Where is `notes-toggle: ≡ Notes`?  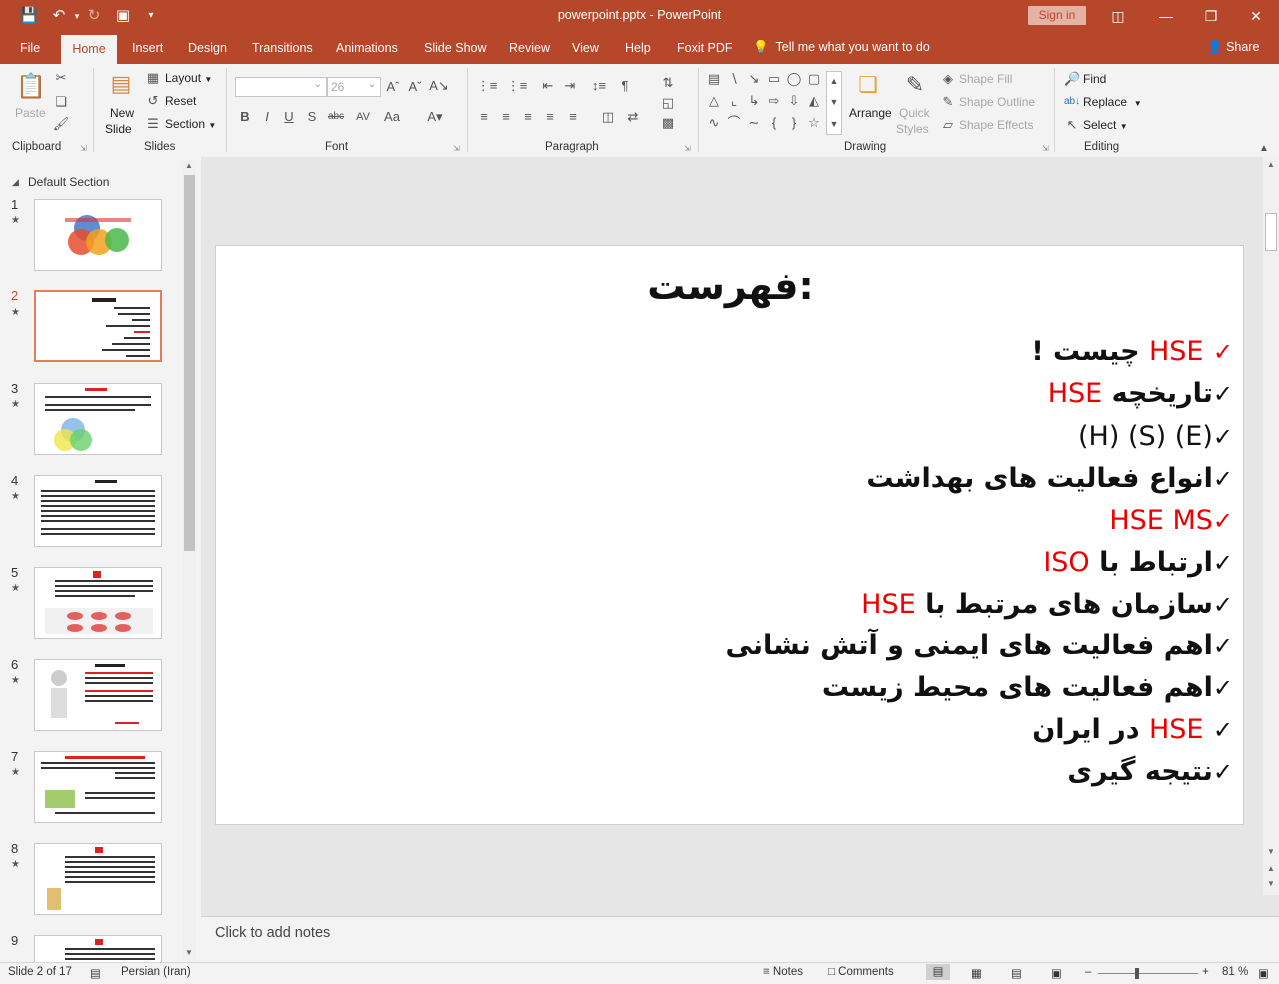 notes-toggle: ≡ Notes is located at coordinates (783, 972).